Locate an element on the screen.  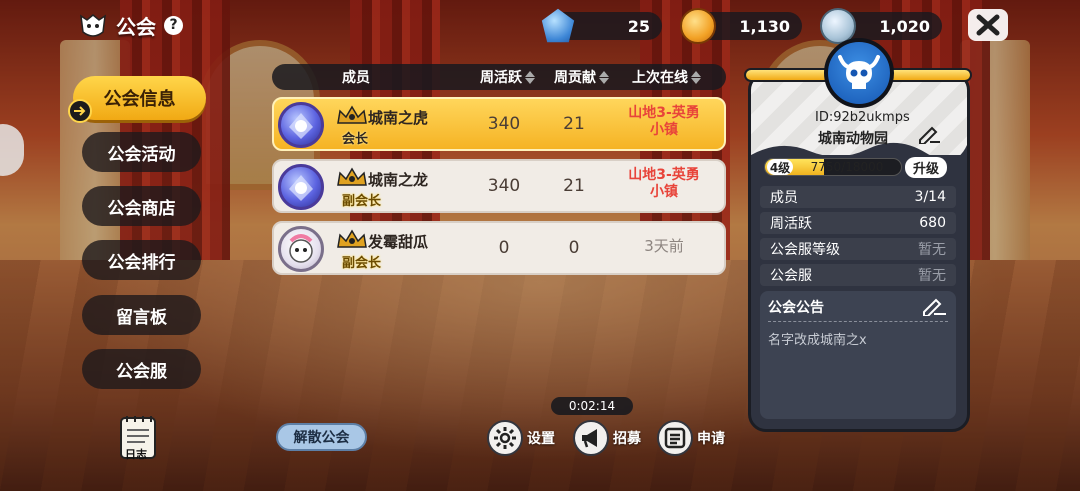
col-weekly-active-label: 周活跃 is located at coordinates (501, 78).